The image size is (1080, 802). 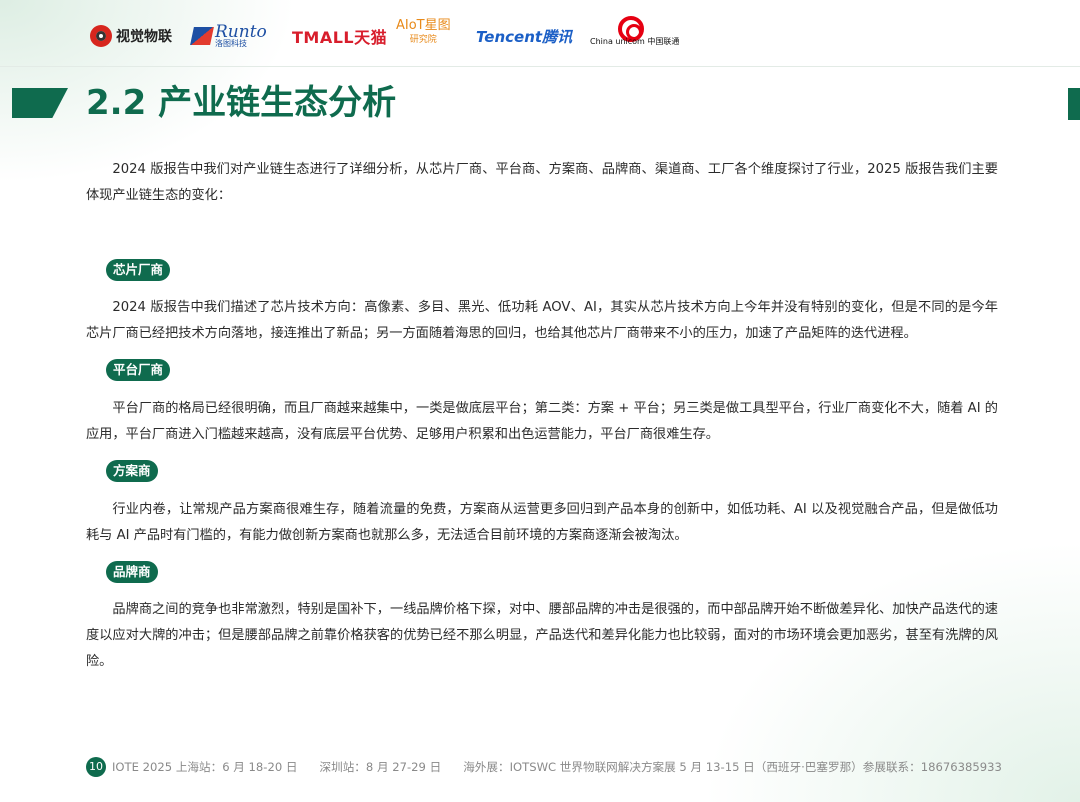 I want to click on runto-logo-text: Runto, so click(x=241, y=31).